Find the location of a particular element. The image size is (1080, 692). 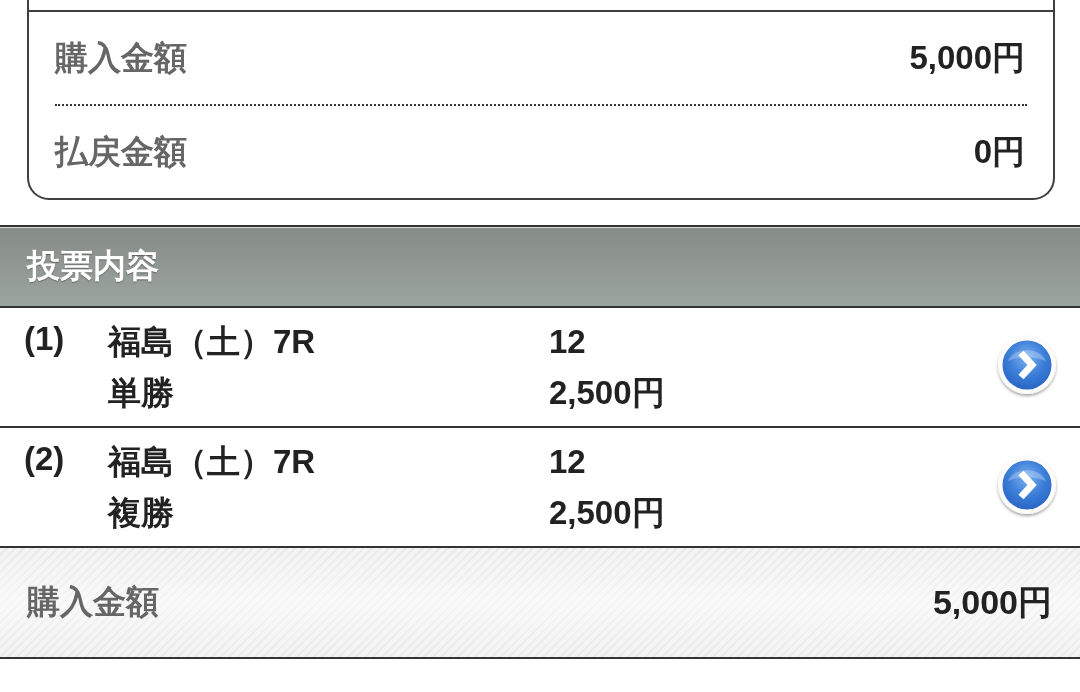

bet-type: 複勝 is located at coordinates (141, 513).